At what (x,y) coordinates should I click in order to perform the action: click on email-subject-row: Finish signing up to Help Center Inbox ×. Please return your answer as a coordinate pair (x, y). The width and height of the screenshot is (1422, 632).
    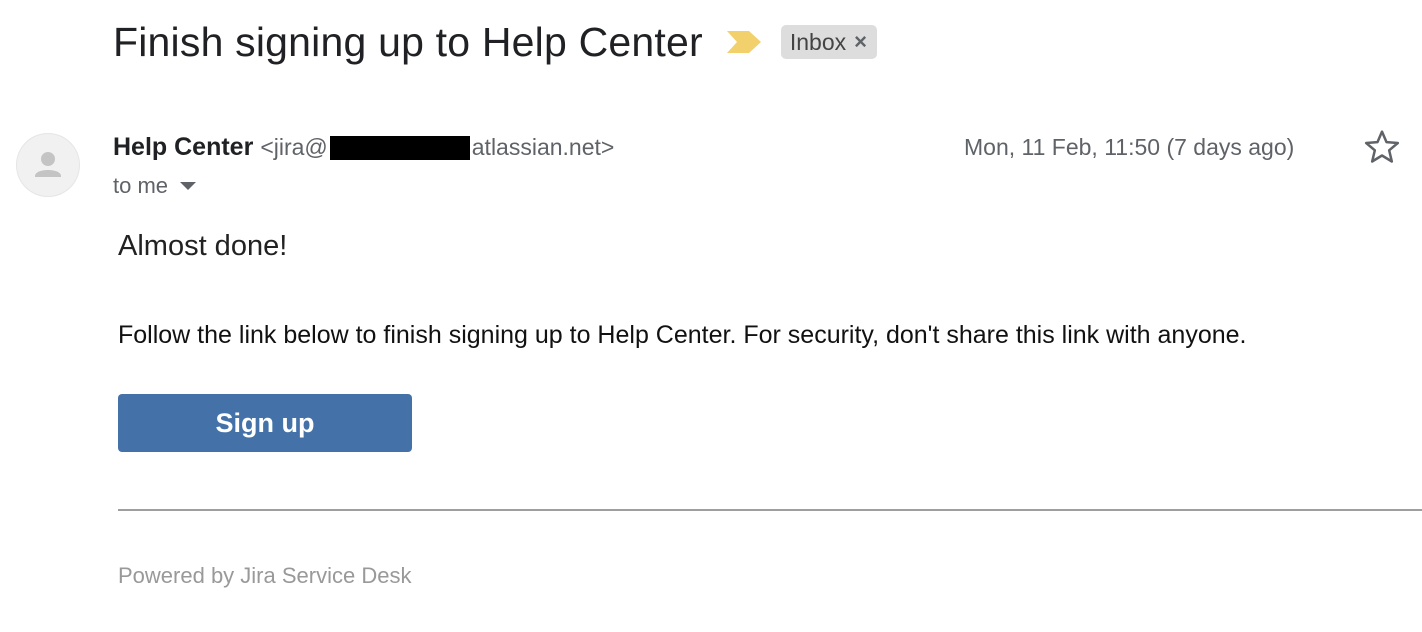
    Looking at the image, I should click on (495, 42).